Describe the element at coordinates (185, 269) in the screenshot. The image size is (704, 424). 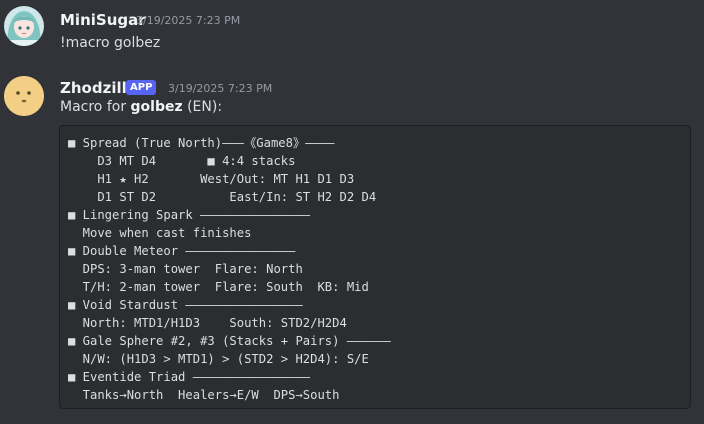
I see `code-line: DPS: 3-man tower Flare: North` at that location.